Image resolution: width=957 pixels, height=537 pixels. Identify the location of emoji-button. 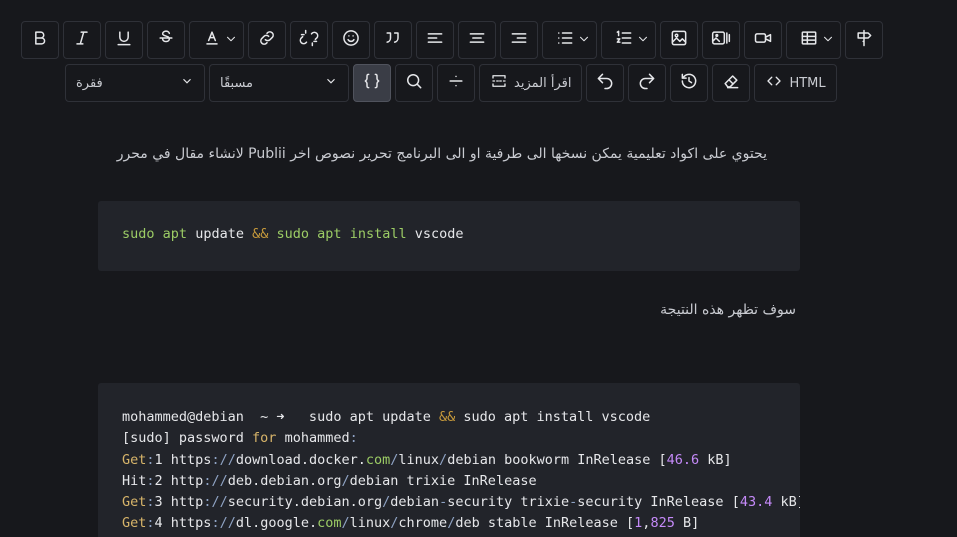
(351, 40).